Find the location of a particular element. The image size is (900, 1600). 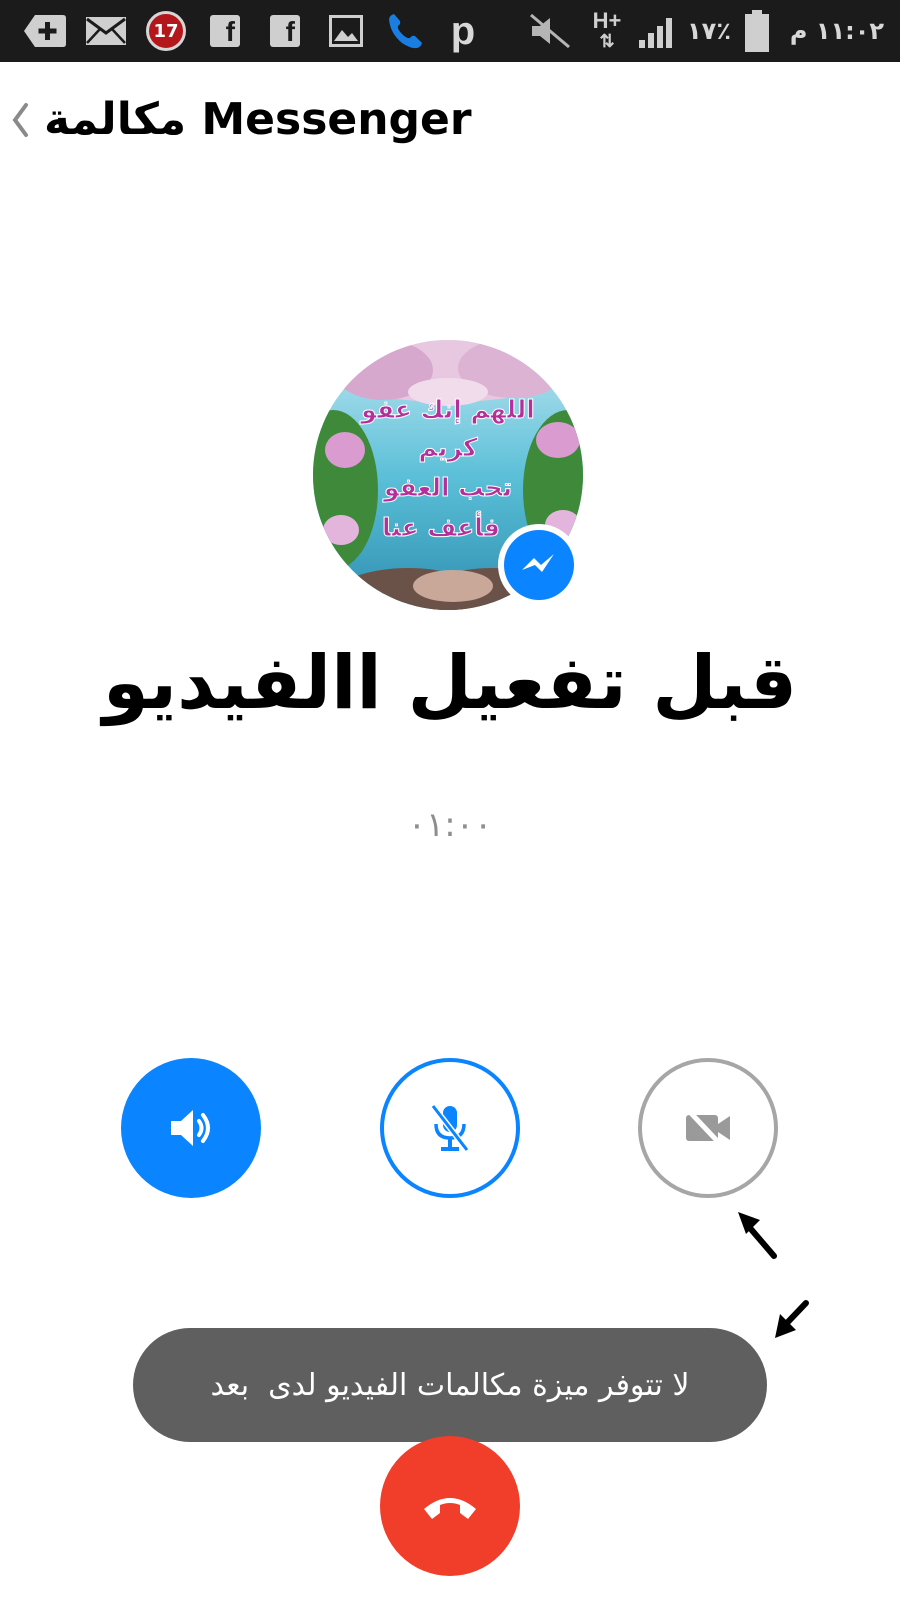

mute-button is located at coordinates (450, 1128).